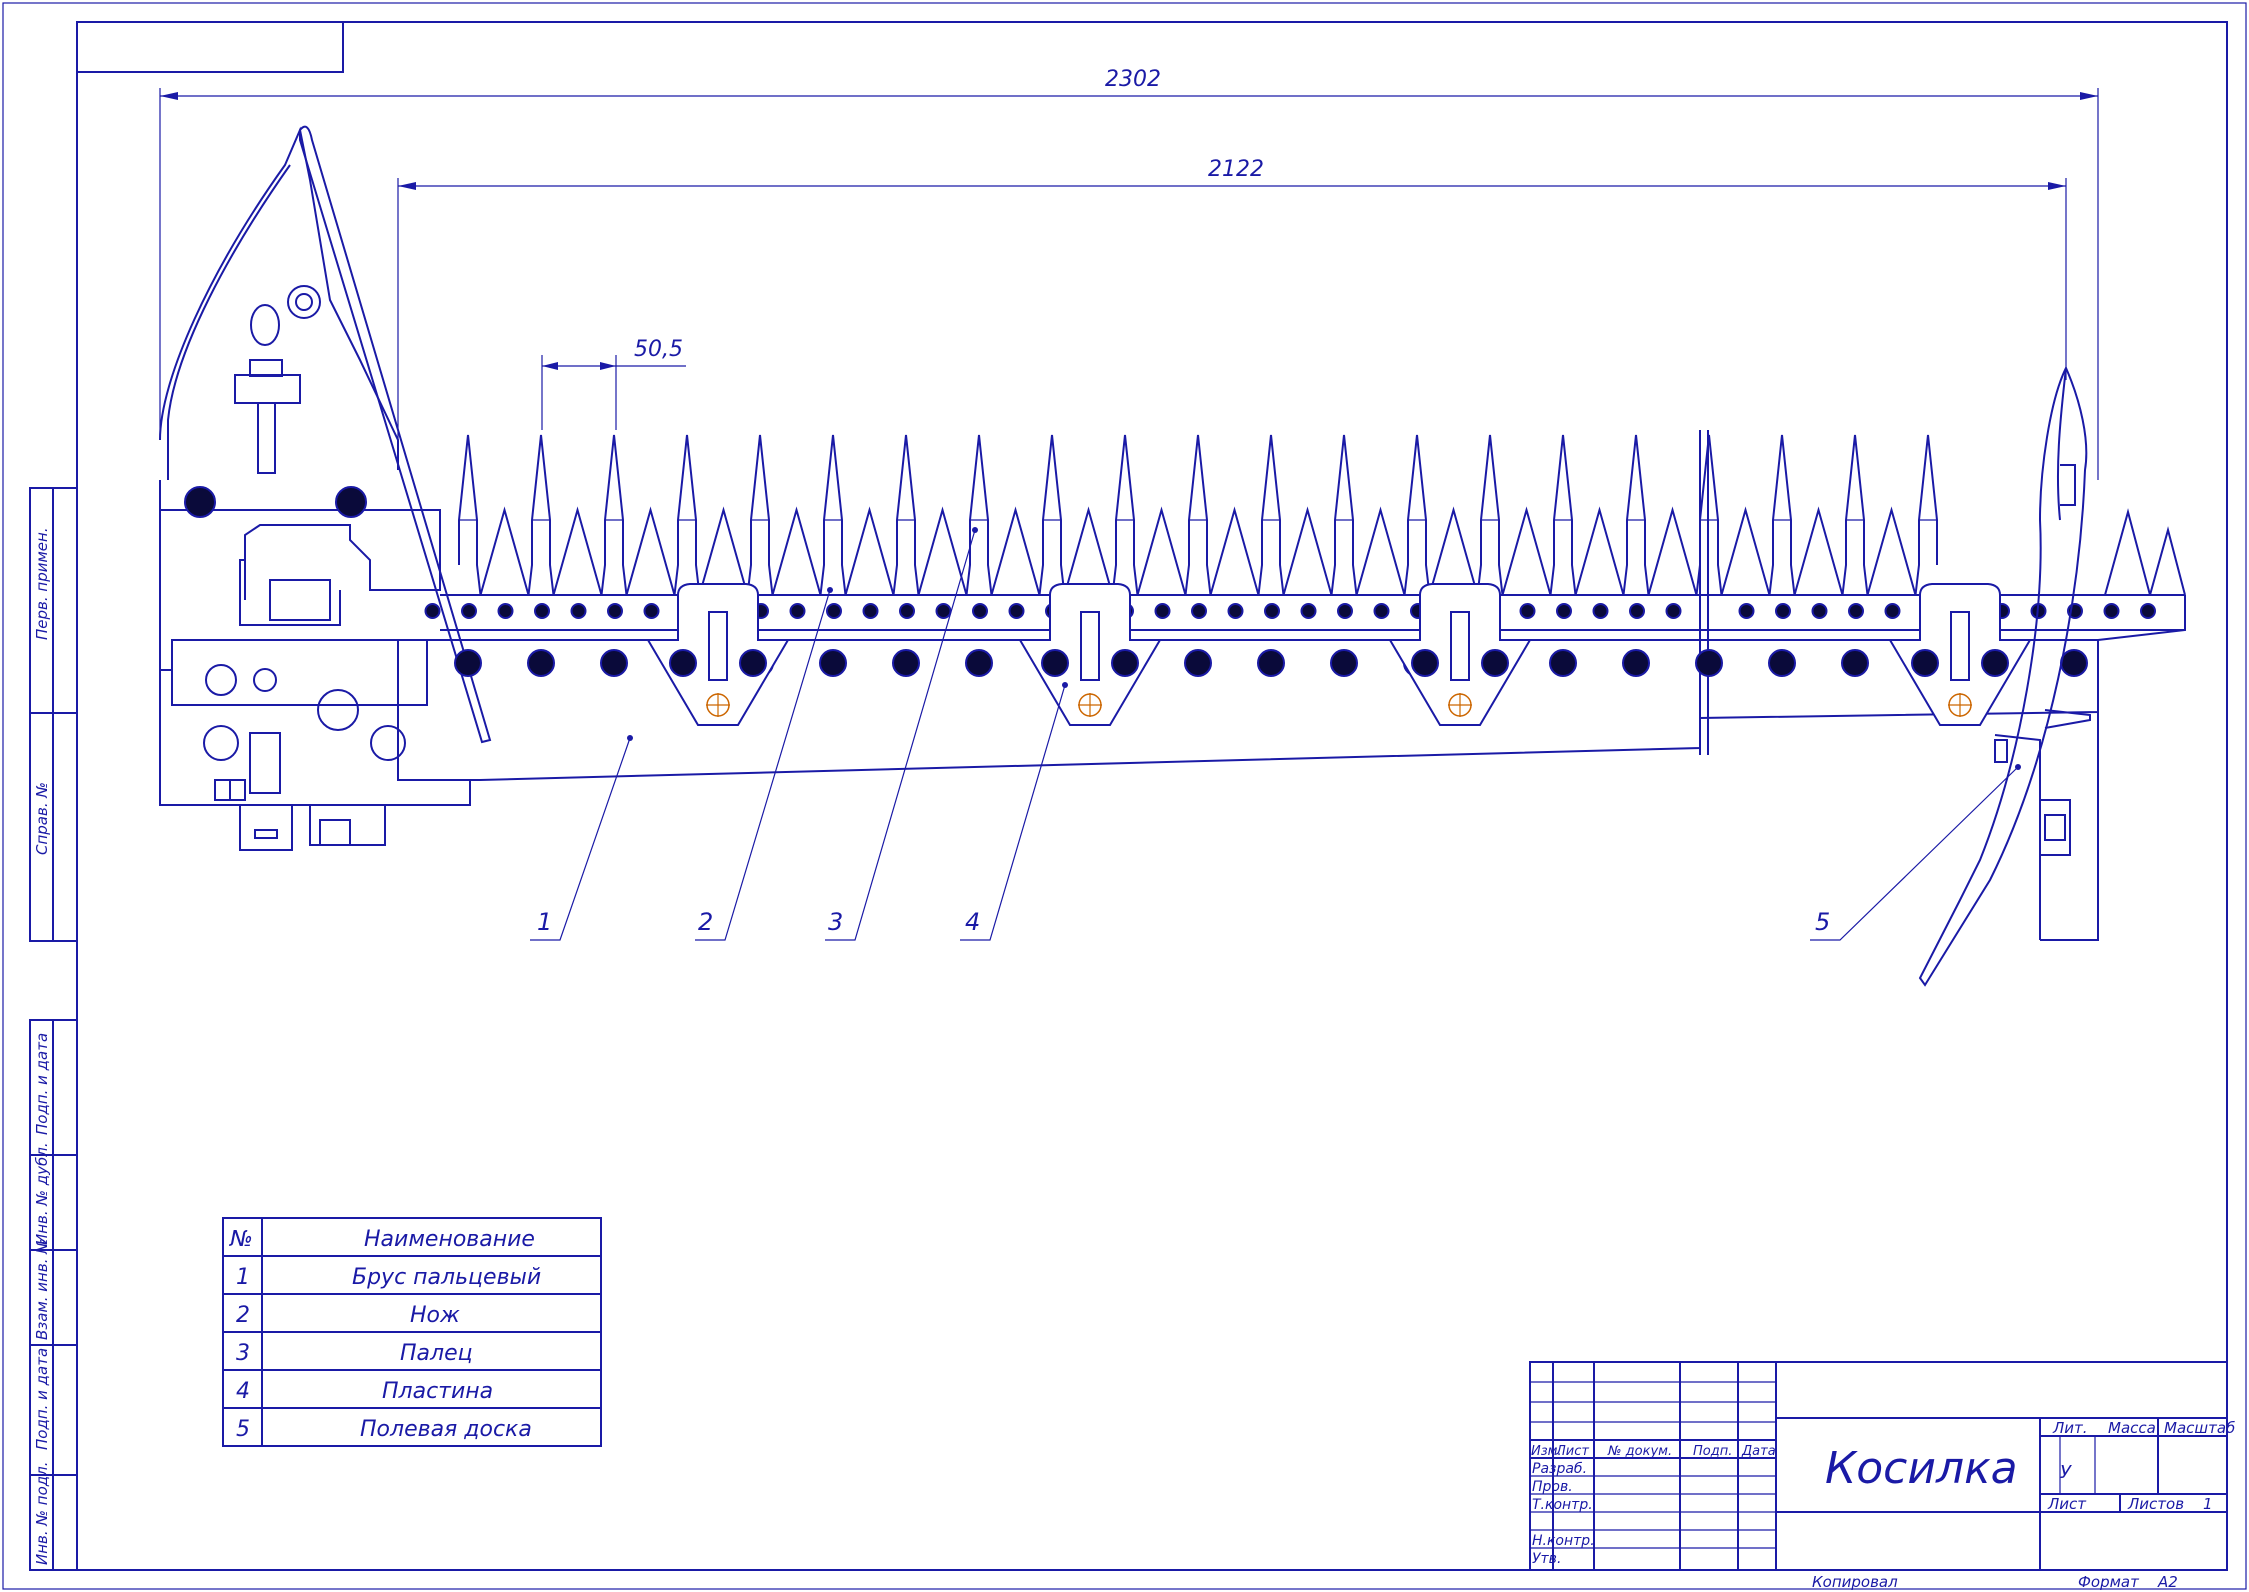 Image resolution: width=2249 pixels, height=1592 pixels. What do you see at coordinates (1921, 1468) in the screenshot?
I see `drawing-title: Косилка` at bounding box center [1921, 1468].